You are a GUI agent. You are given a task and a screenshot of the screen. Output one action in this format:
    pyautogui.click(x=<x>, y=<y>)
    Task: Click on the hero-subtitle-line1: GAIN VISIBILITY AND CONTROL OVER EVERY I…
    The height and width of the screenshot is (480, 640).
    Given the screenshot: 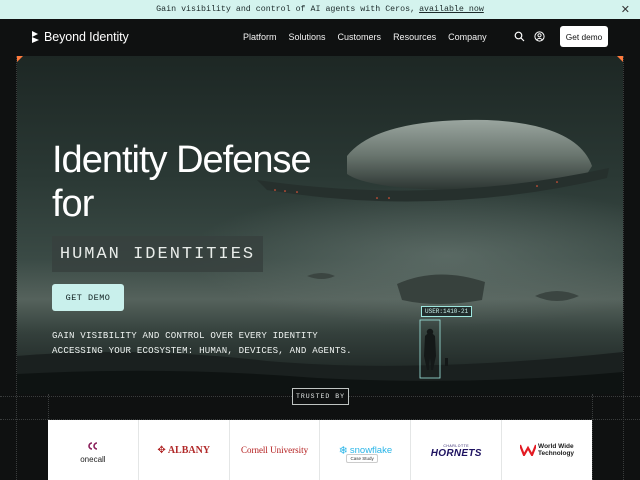 What is the action you would take?
    pyautogui.click(x=185, y=335)
    